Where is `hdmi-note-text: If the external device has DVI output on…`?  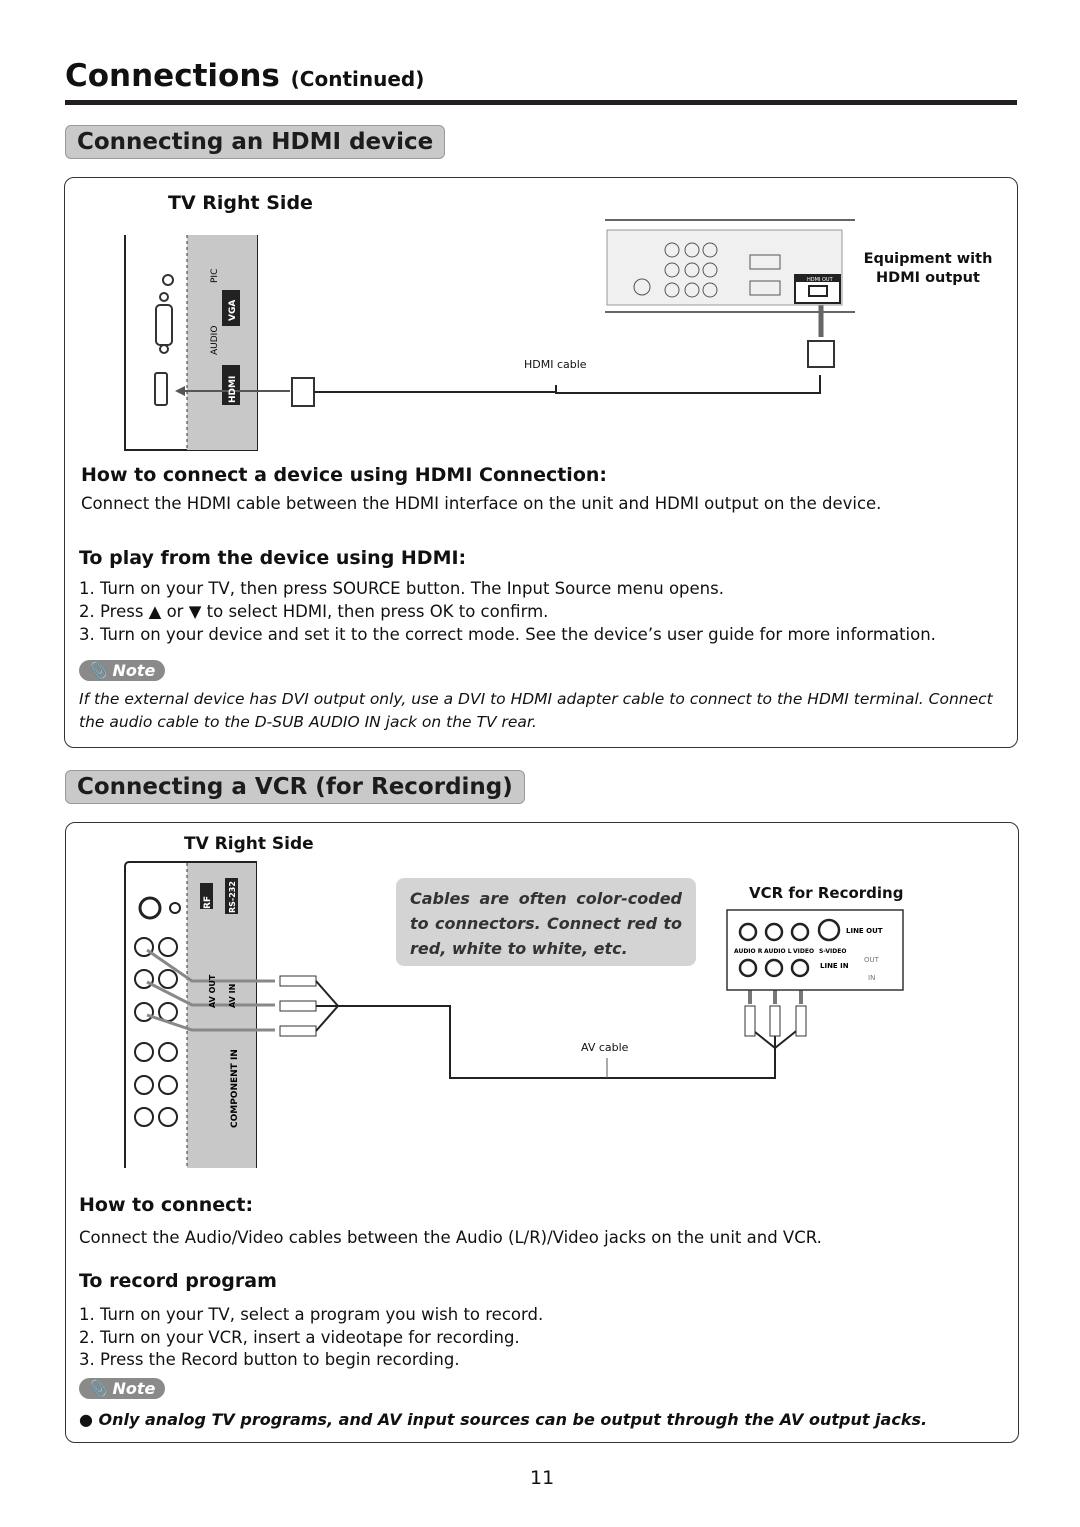 hdmi-note-text: If the external device has DVI output on… is located at coordinates (536, 710).